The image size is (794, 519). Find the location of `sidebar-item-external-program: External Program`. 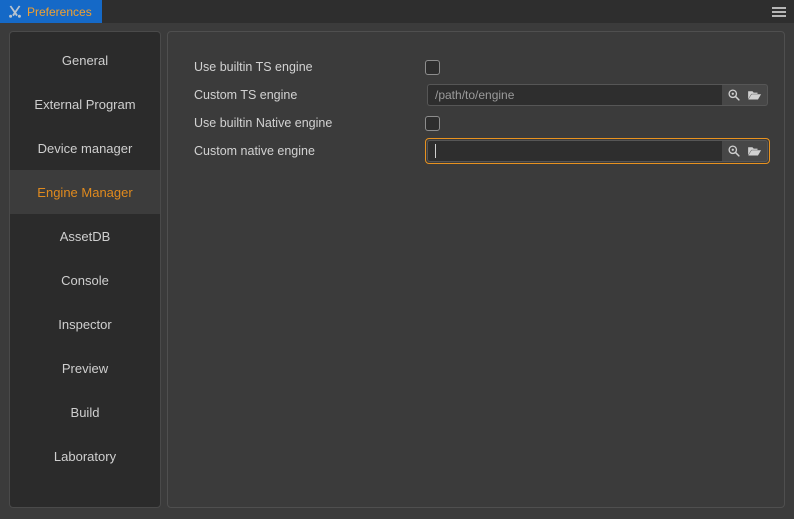

sidebar-item-external-program: External Program is located at coordinates (85, 104).